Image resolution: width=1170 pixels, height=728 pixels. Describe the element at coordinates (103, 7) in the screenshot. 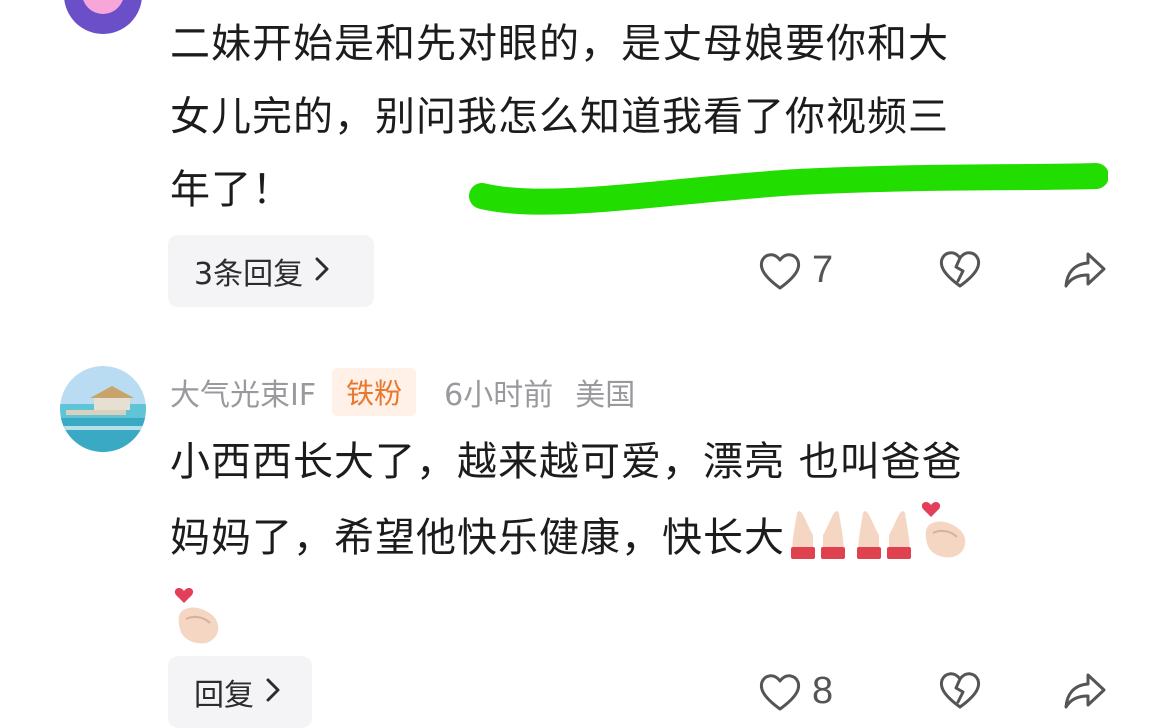

I see `avatar-mouth` at that location.